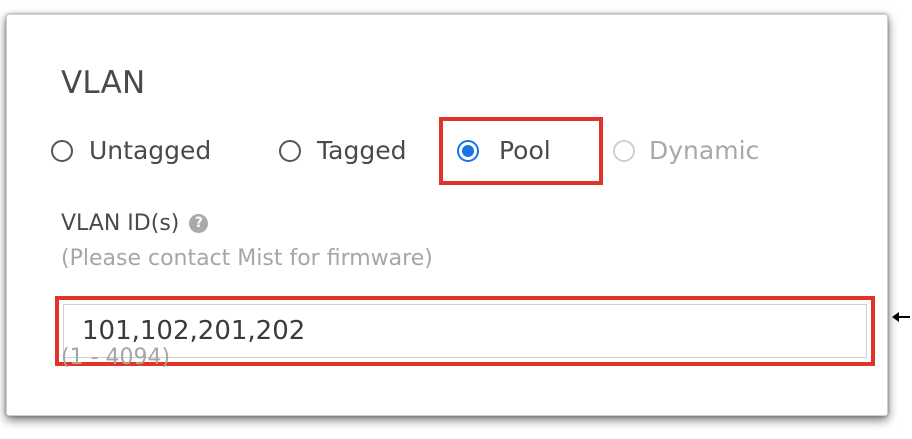  What do you see at coordinates (62, 150) in the screenshot?
I see `radio-untagged-circle` at bounding box center [62, 150].